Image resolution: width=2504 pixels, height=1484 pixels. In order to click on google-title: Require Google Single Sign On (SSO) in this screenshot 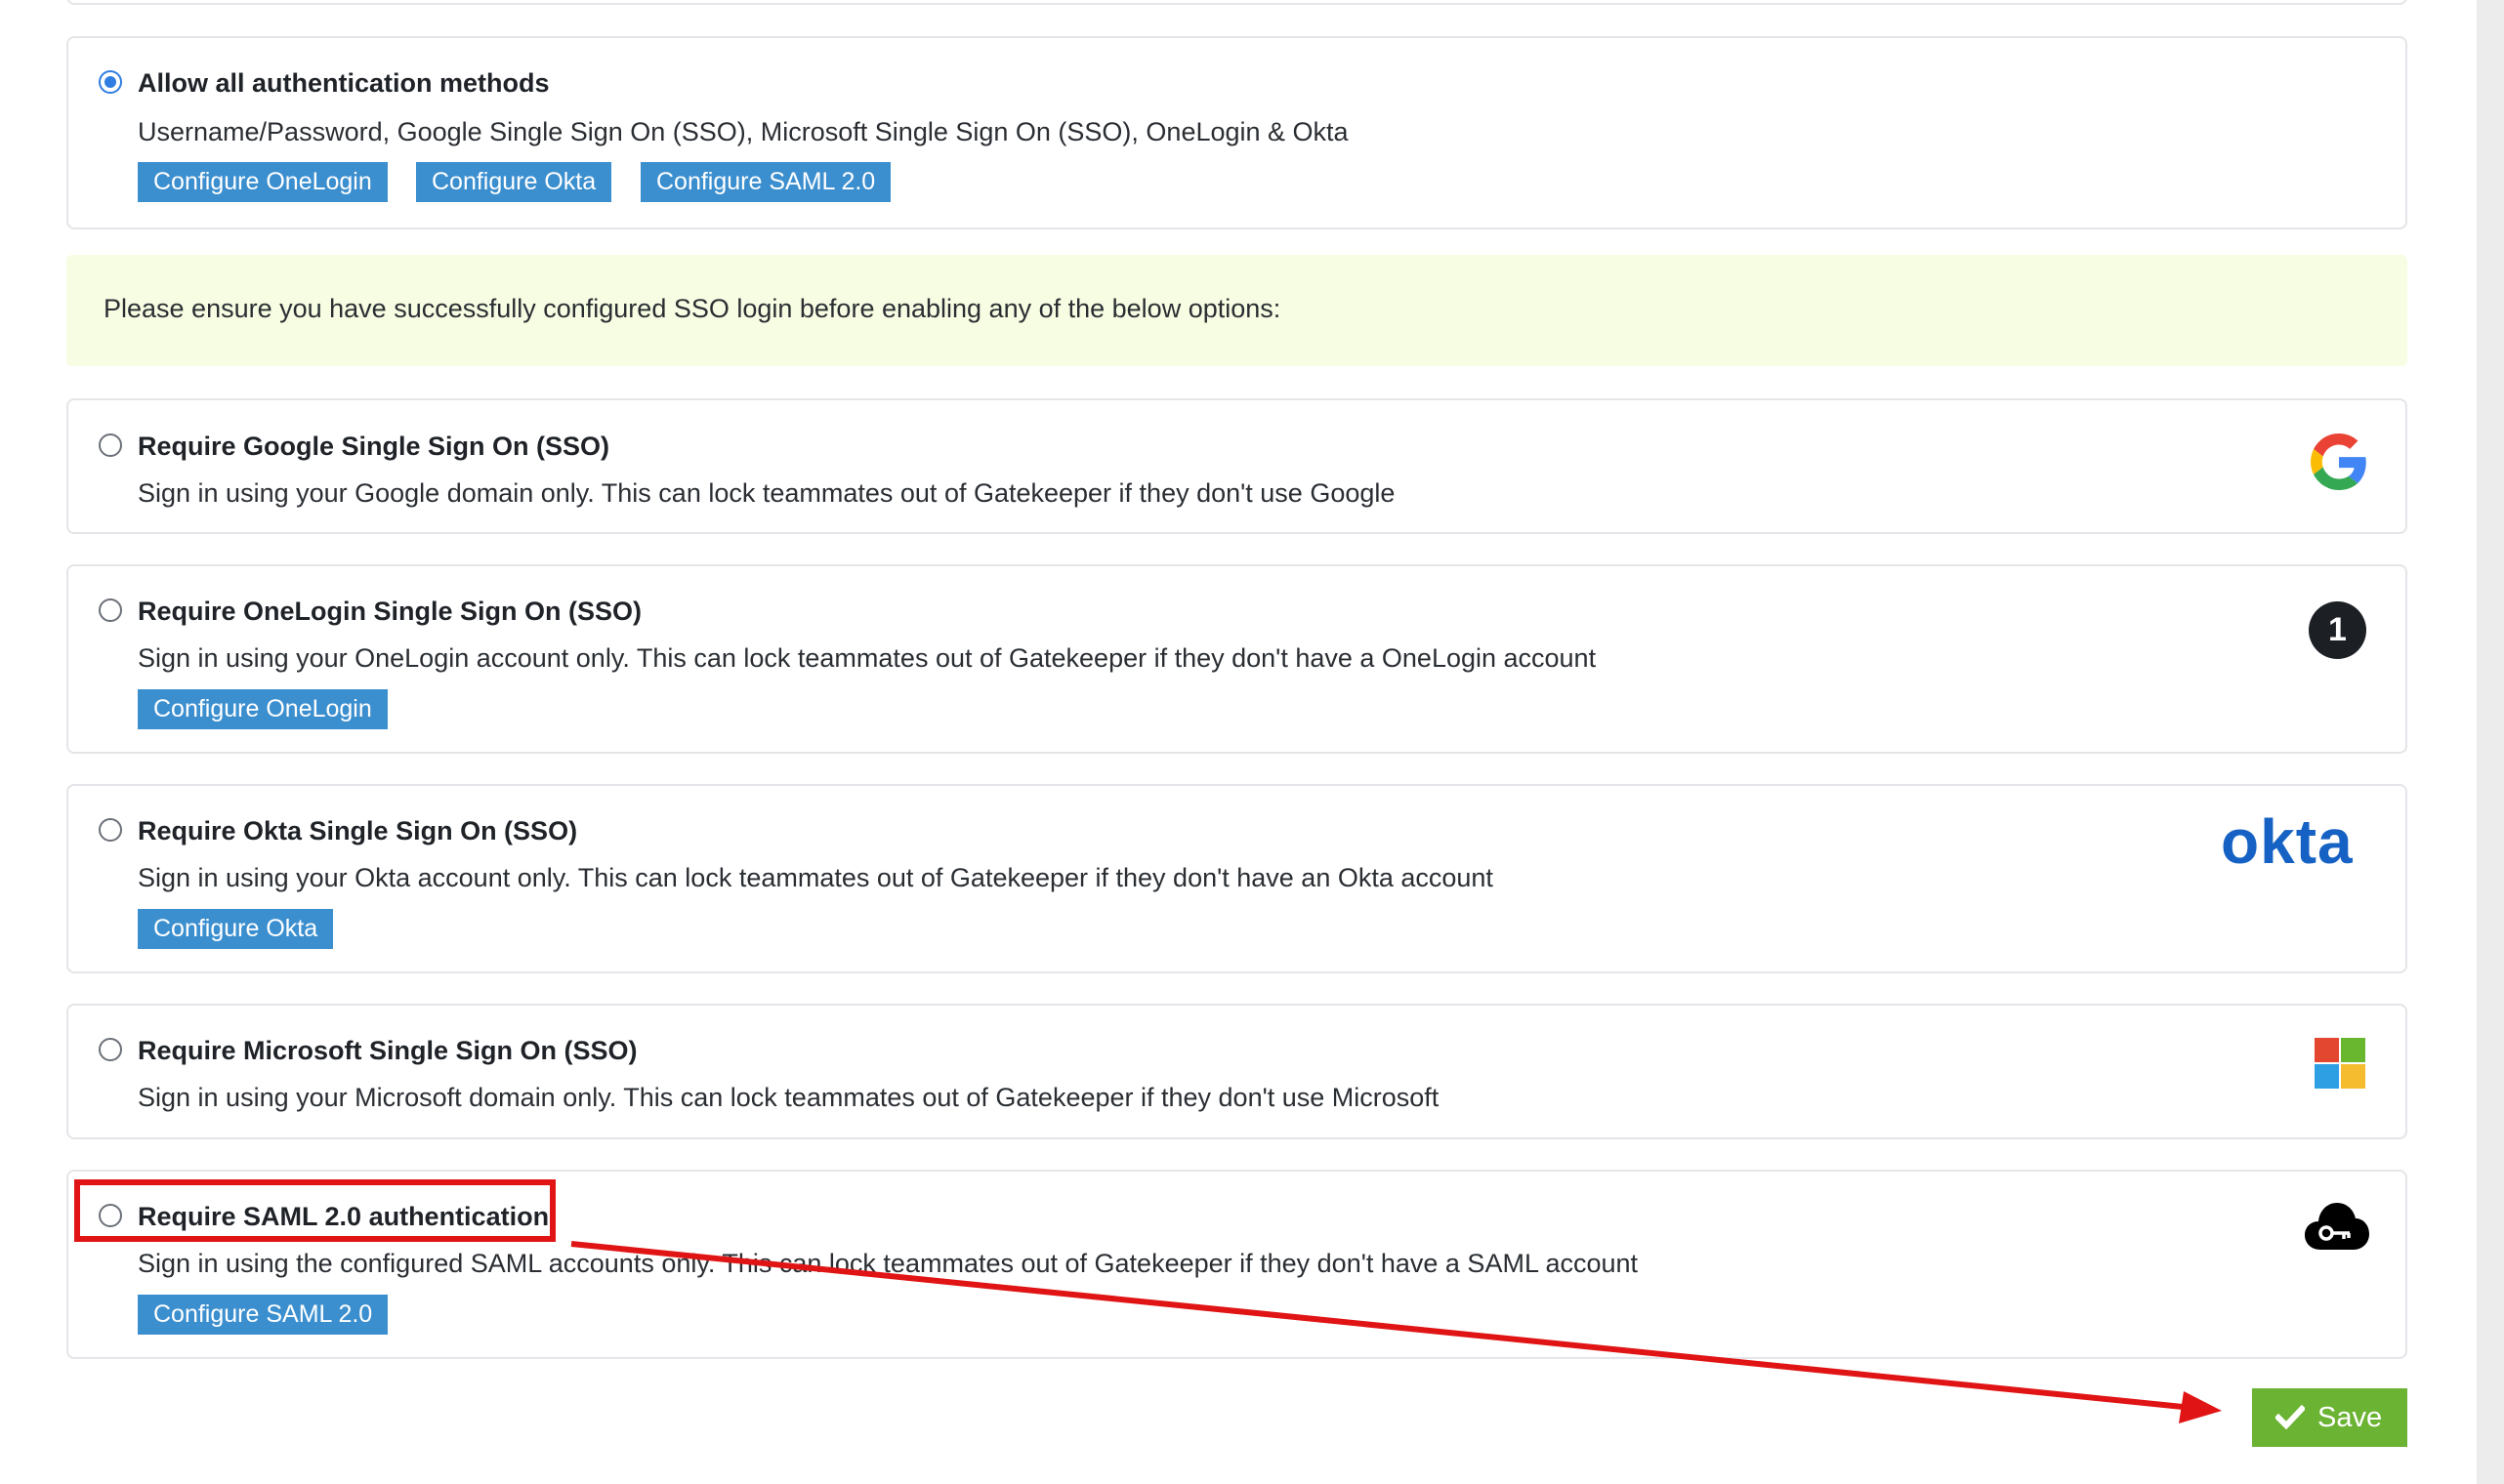, I will do `click(374, 447)`.